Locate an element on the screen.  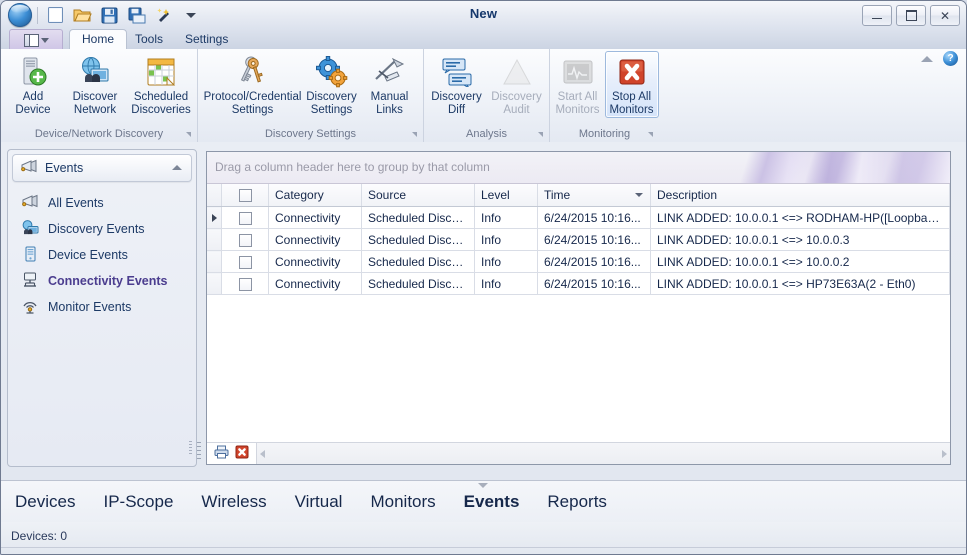
close-icon: ✕ is located at coordinates (945, 15).